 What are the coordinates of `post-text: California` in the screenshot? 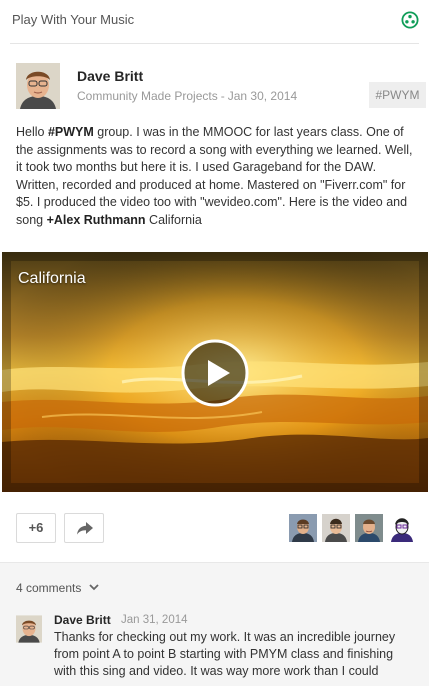 It's located at (173, 219).